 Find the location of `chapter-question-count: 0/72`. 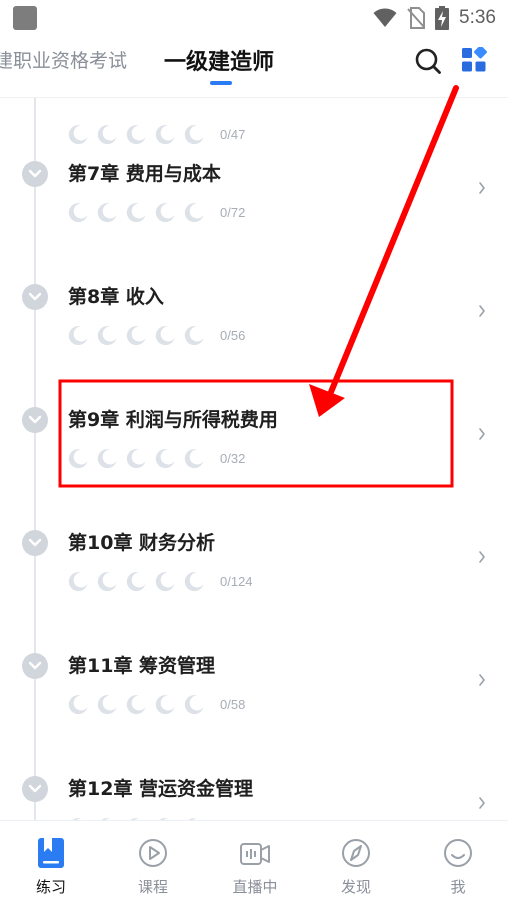

chapter-question-count: 0/72 is located at coordinates (233, 212).